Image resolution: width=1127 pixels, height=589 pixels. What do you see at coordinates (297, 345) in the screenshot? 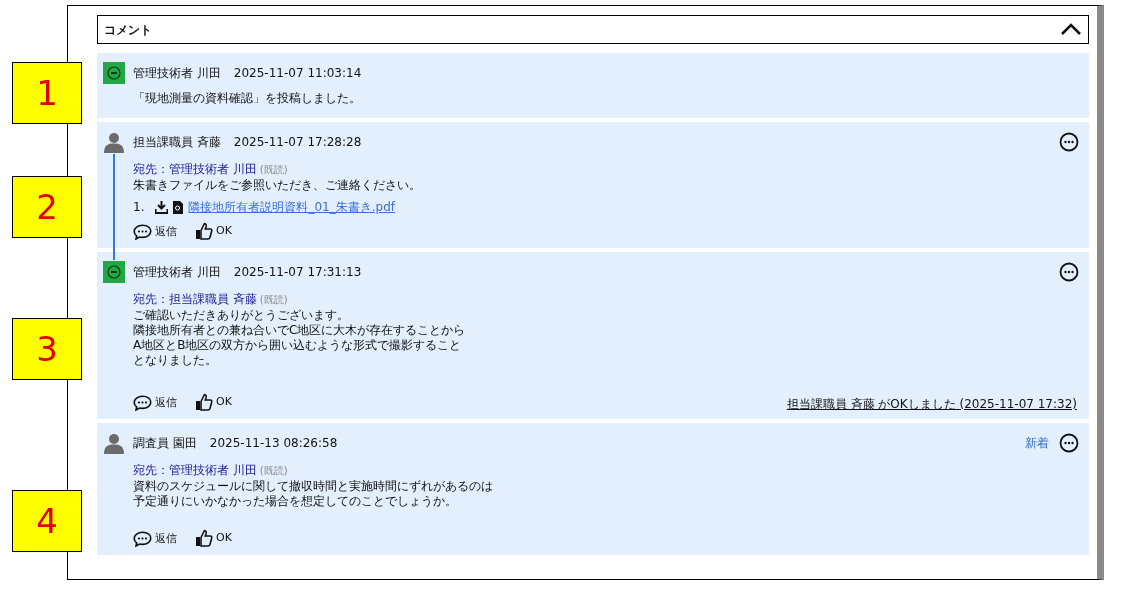
I see `comment-text: A地区とB地区の双方から囲い込むような形式で撮影すること` at bounding box center [297, 345].